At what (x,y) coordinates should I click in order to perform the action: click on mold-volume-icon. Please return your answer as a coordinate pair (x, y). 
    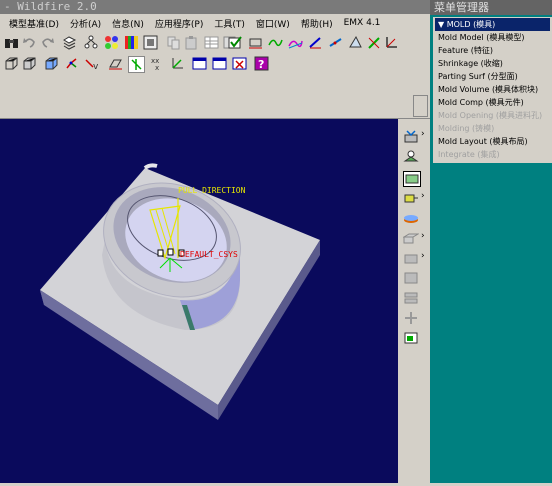
    Looking at the image, I should click on (411, 136).